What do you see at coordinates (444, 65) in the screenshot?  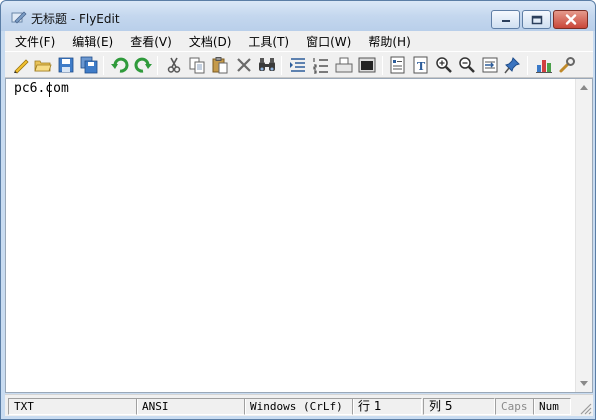 I see `zoom-in-icon` at bounding box center [444, 65].